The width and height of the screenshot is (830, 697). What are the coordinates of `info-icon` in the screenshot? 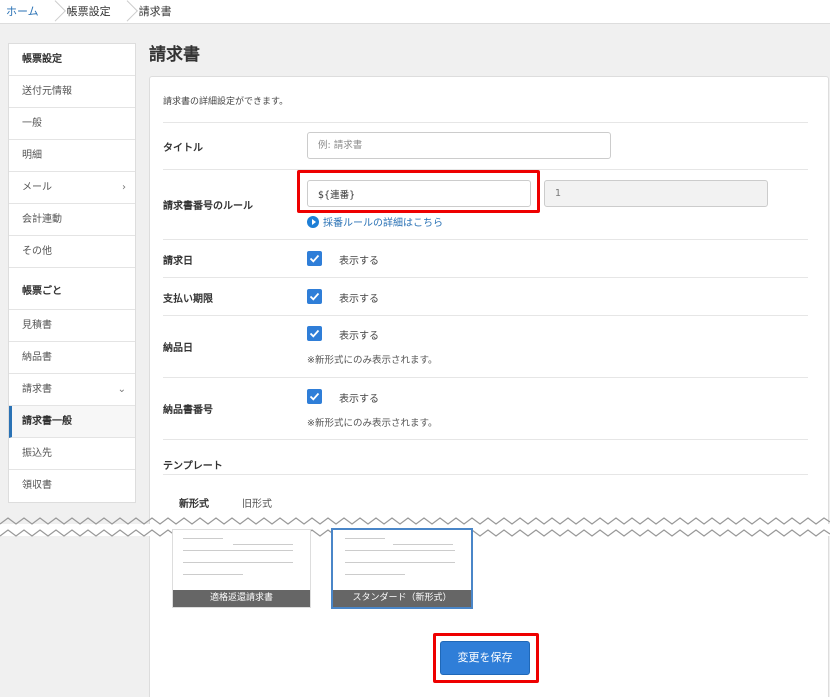 It's located at (313, 221).